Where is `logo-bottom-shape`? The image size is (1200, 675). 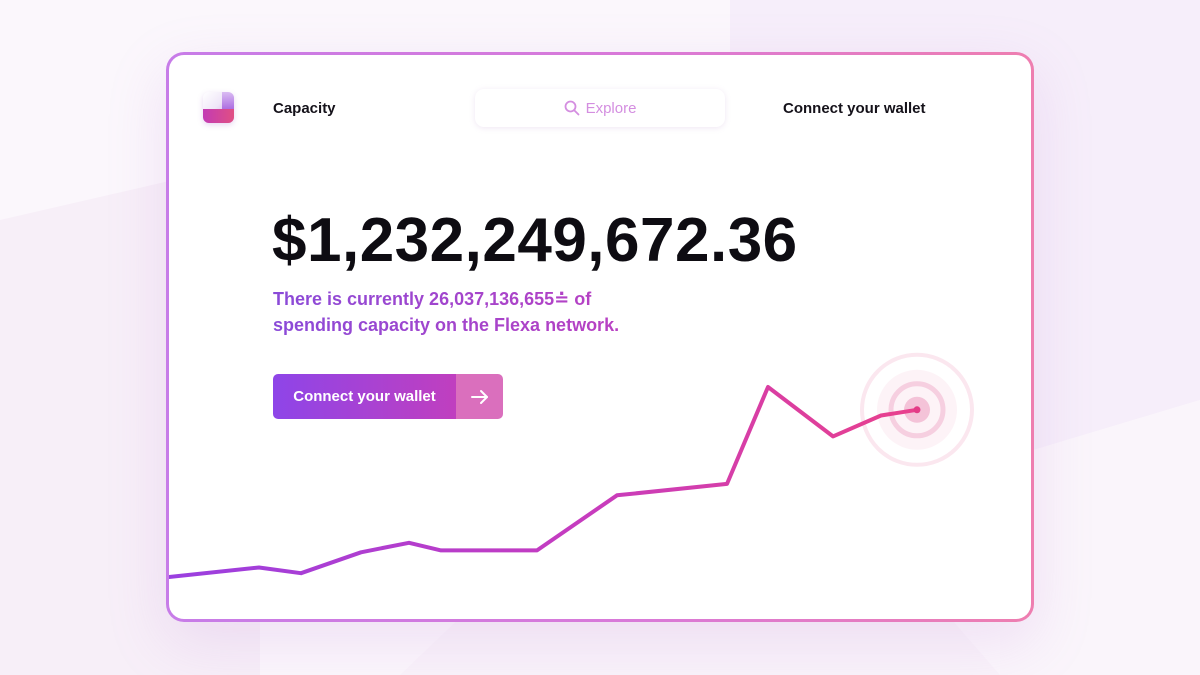
logo-bottom-shape is located at coordinates (218, 116).